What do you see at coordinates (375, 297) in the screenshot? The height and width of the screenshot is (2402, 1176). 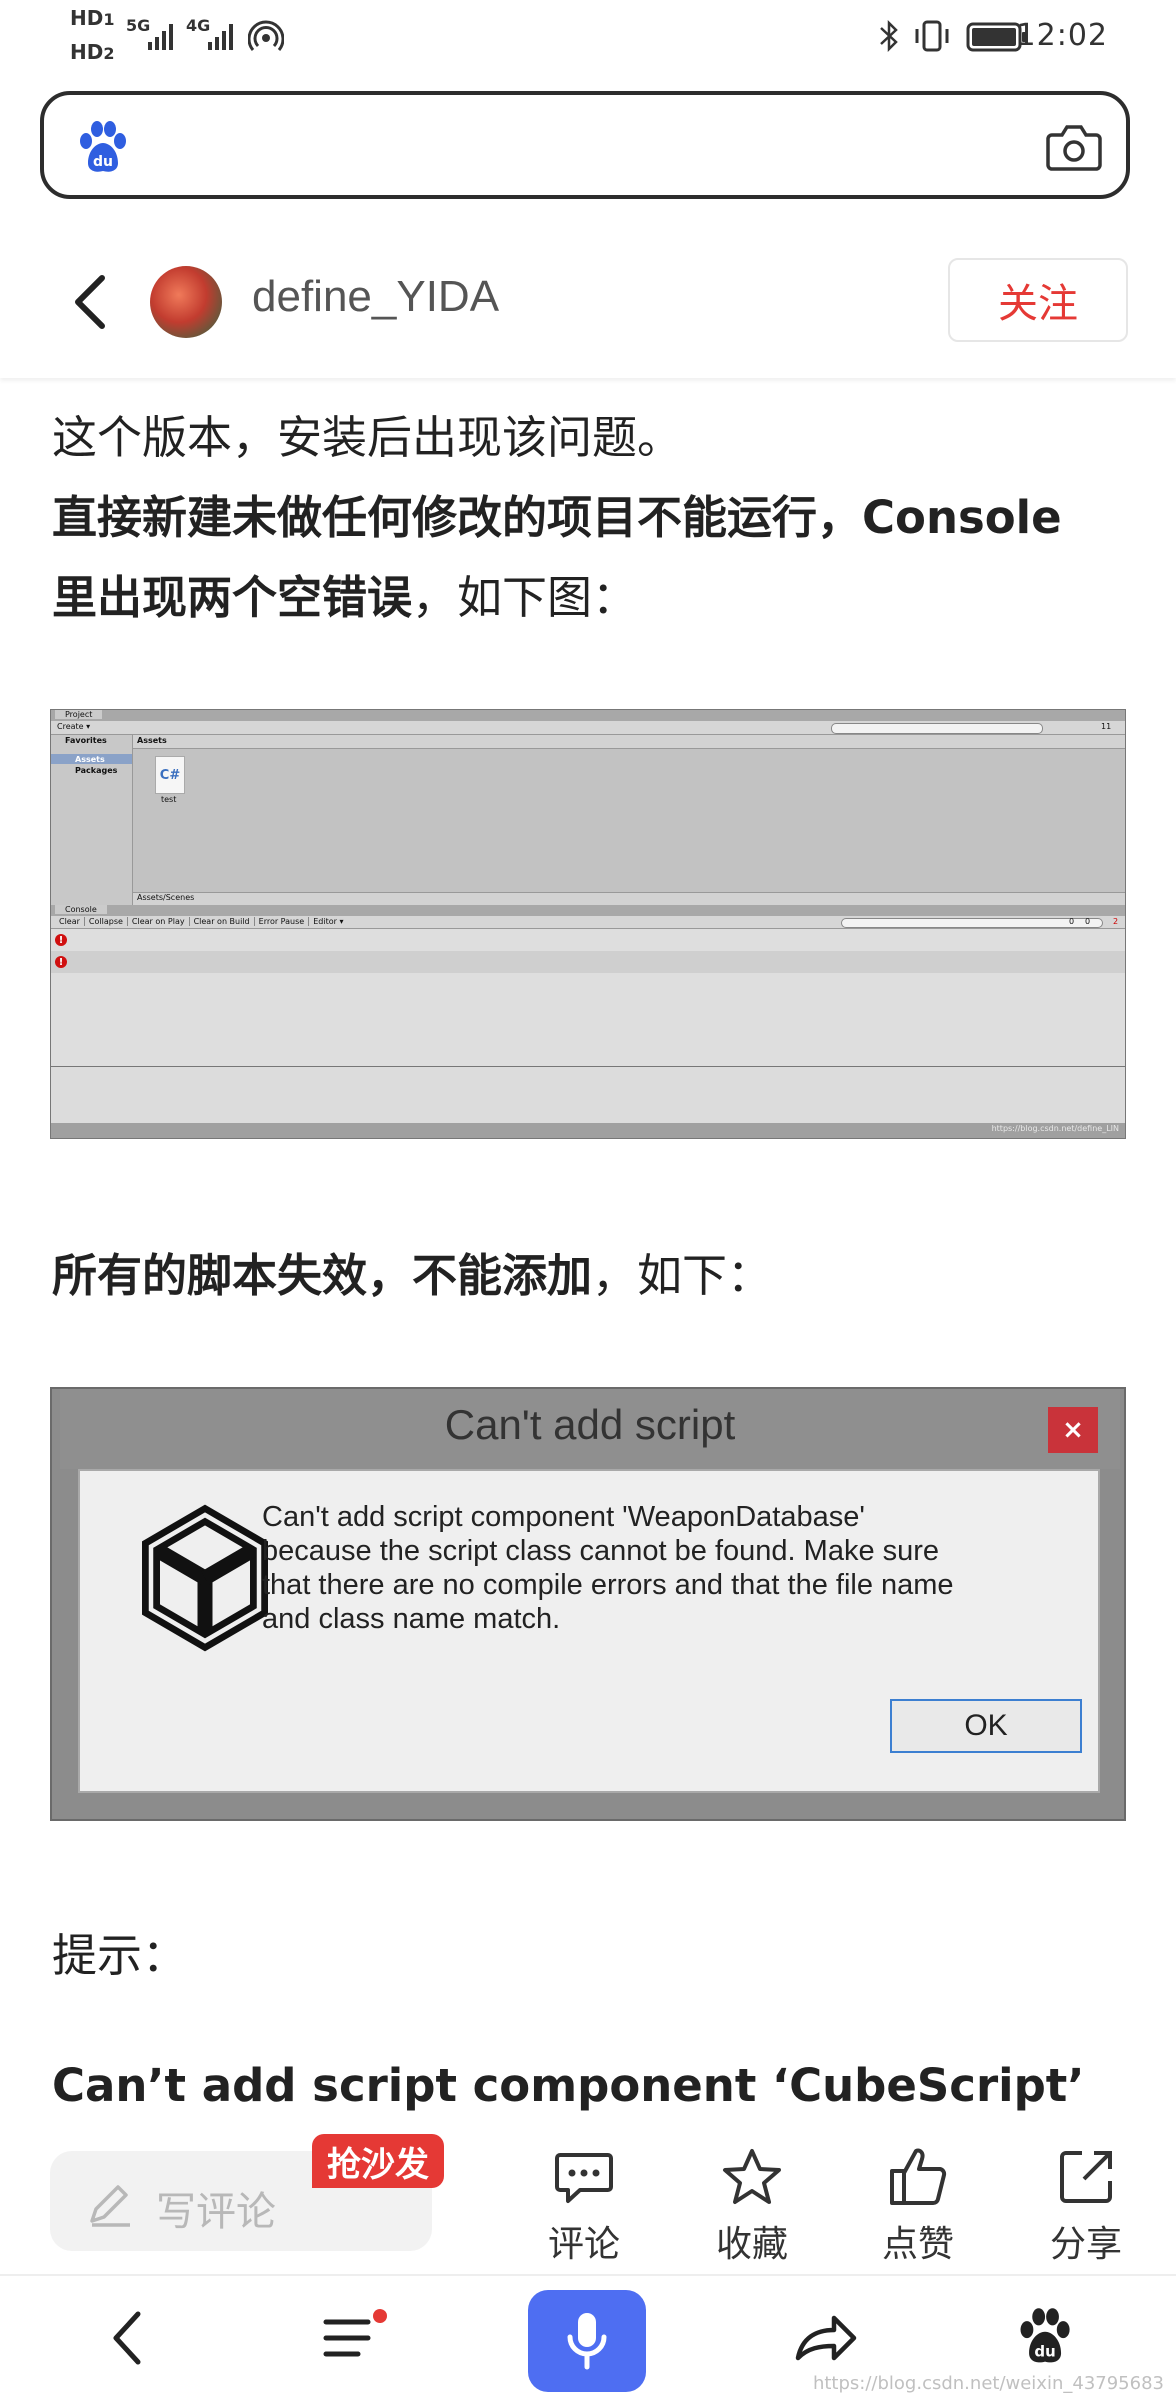 I see `author-name: define_YIDA` at bounding box center [375, 297].